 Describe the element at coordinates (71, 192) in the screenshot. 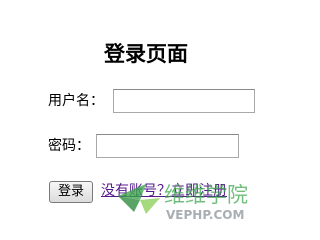

I see `login-button: 登录` at that location.